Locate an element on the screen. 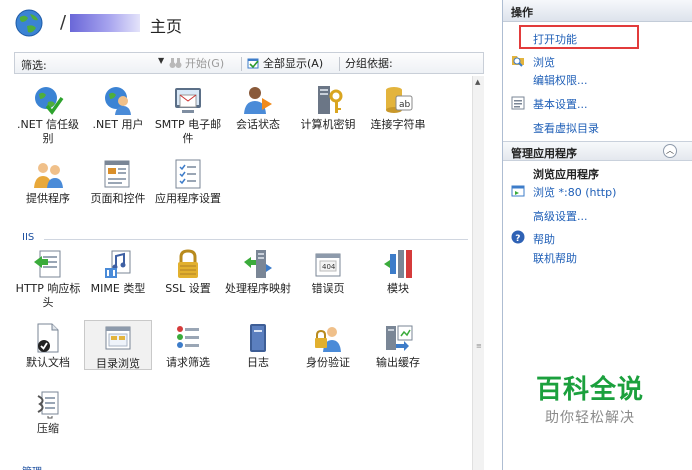  feature-label: 会话状态 is located at coordinates (258, 124).